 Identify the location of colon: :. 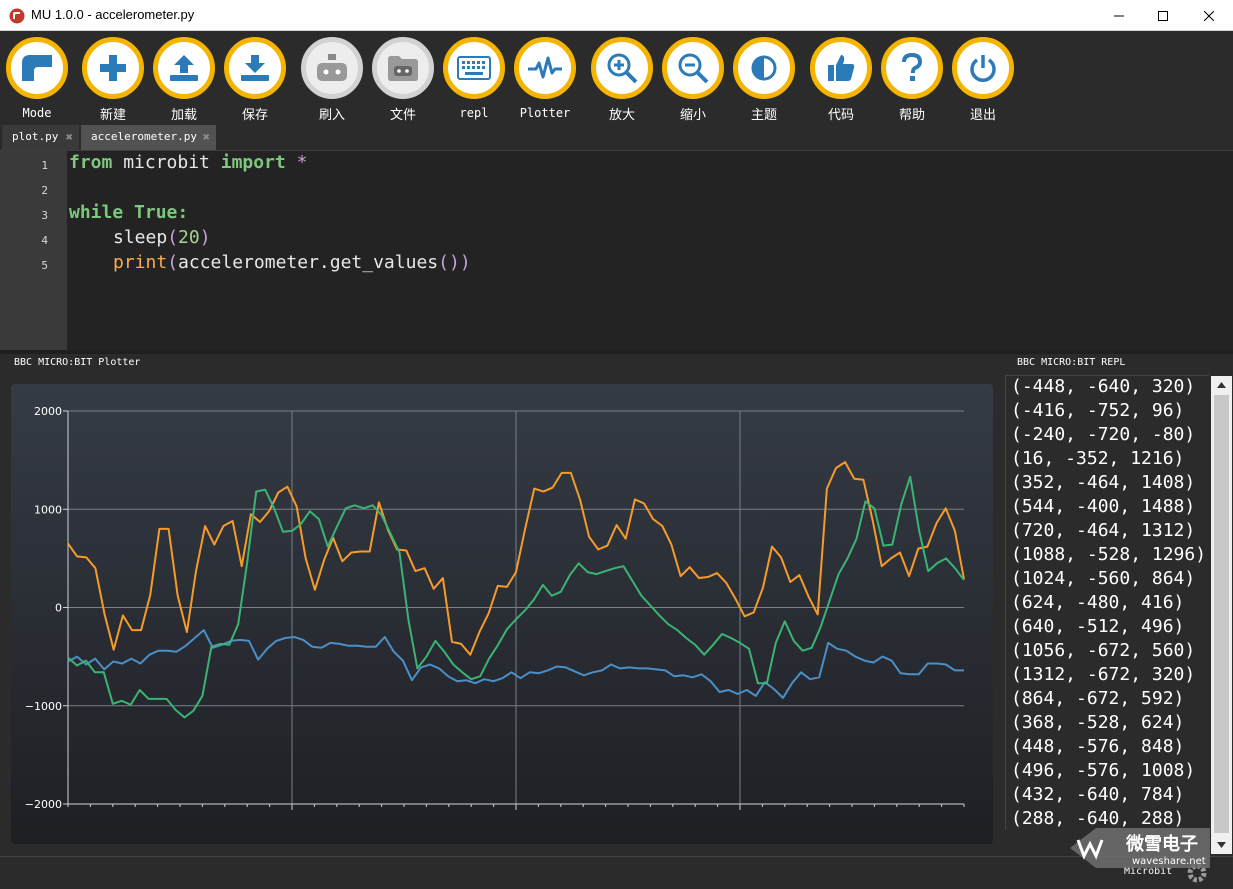
(183, 212).